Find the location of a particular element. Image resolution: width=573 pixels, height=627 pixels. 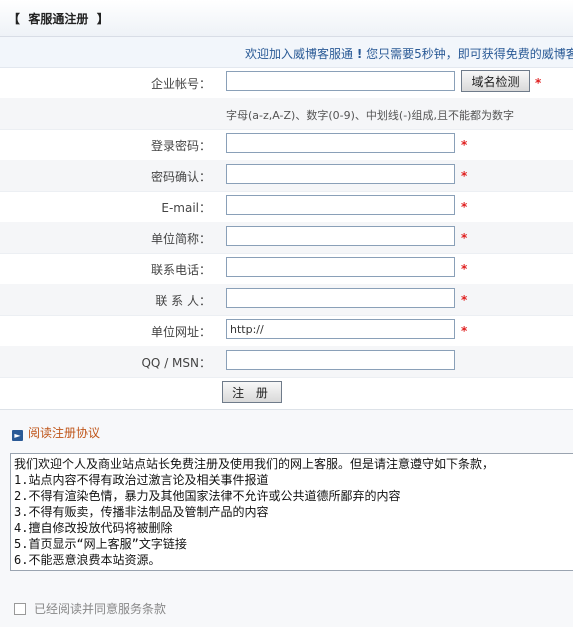

agree-label: 已经阅读并同意服务条款 is located at coordinates (100, 609).